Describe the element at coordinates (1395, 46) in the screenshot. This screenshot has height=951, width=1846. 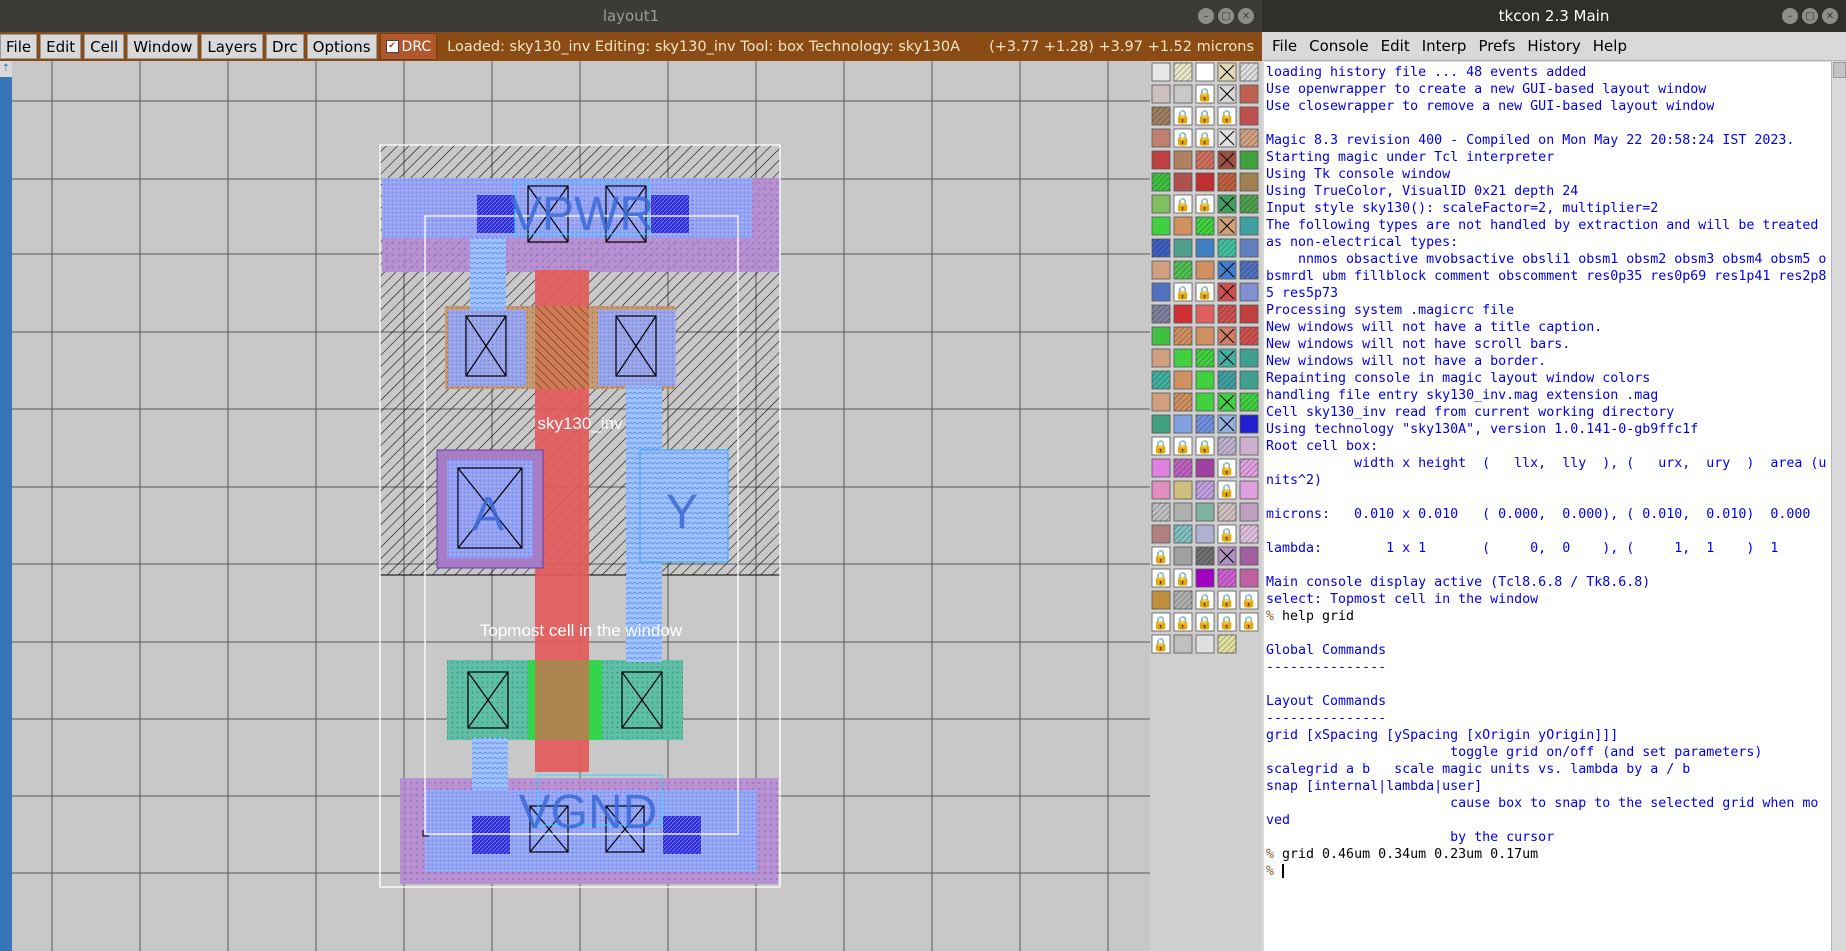
I see `tk-menu-edit: Edit` at that location.